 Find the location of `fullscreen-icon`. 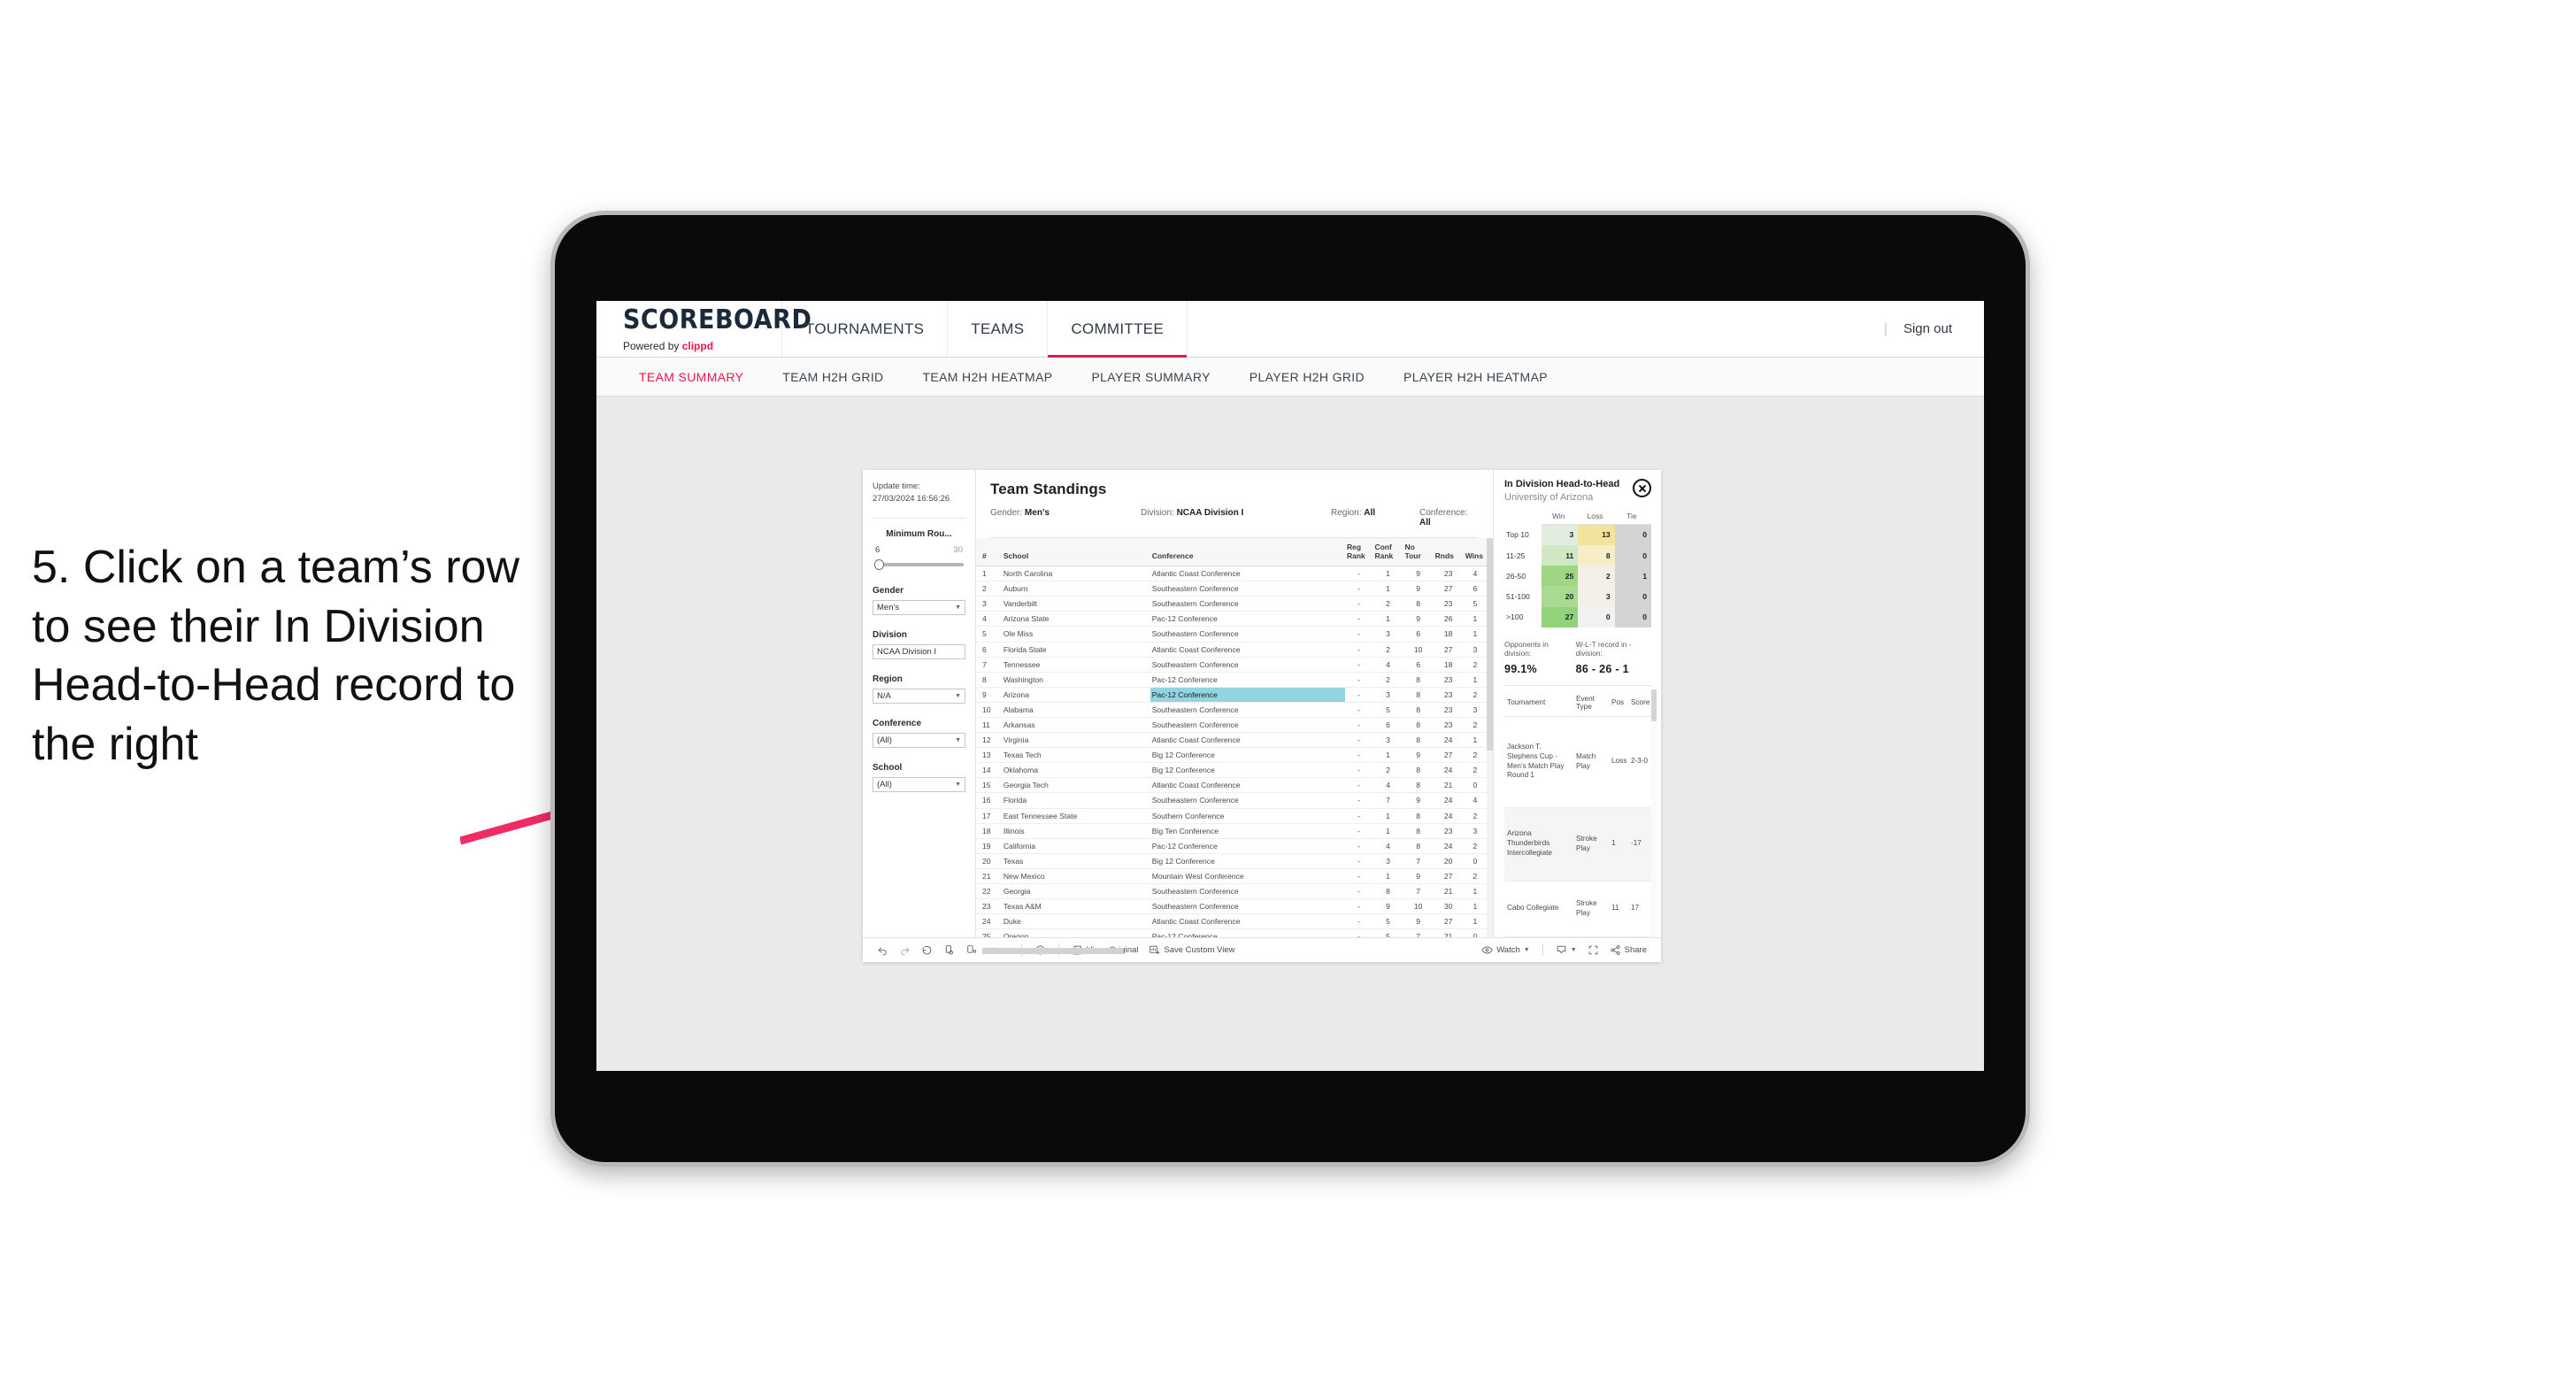

fullscreen-icon is located at coordinates (1593, 950).